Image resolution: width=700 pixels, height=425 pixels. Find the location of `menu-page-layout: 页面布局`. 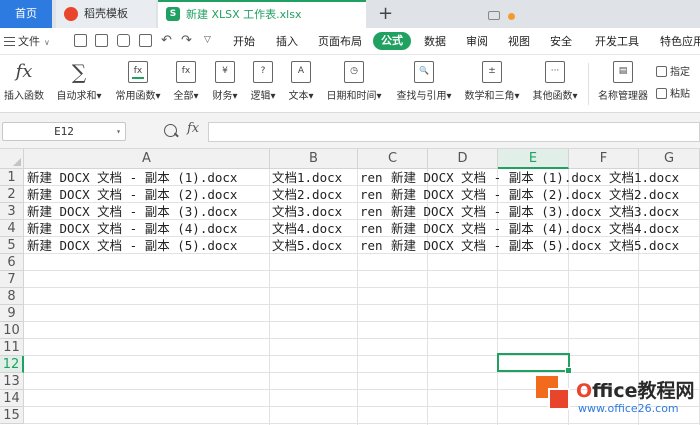

menu-page-layout: 页面布局 is located at coordinates (340, 41).